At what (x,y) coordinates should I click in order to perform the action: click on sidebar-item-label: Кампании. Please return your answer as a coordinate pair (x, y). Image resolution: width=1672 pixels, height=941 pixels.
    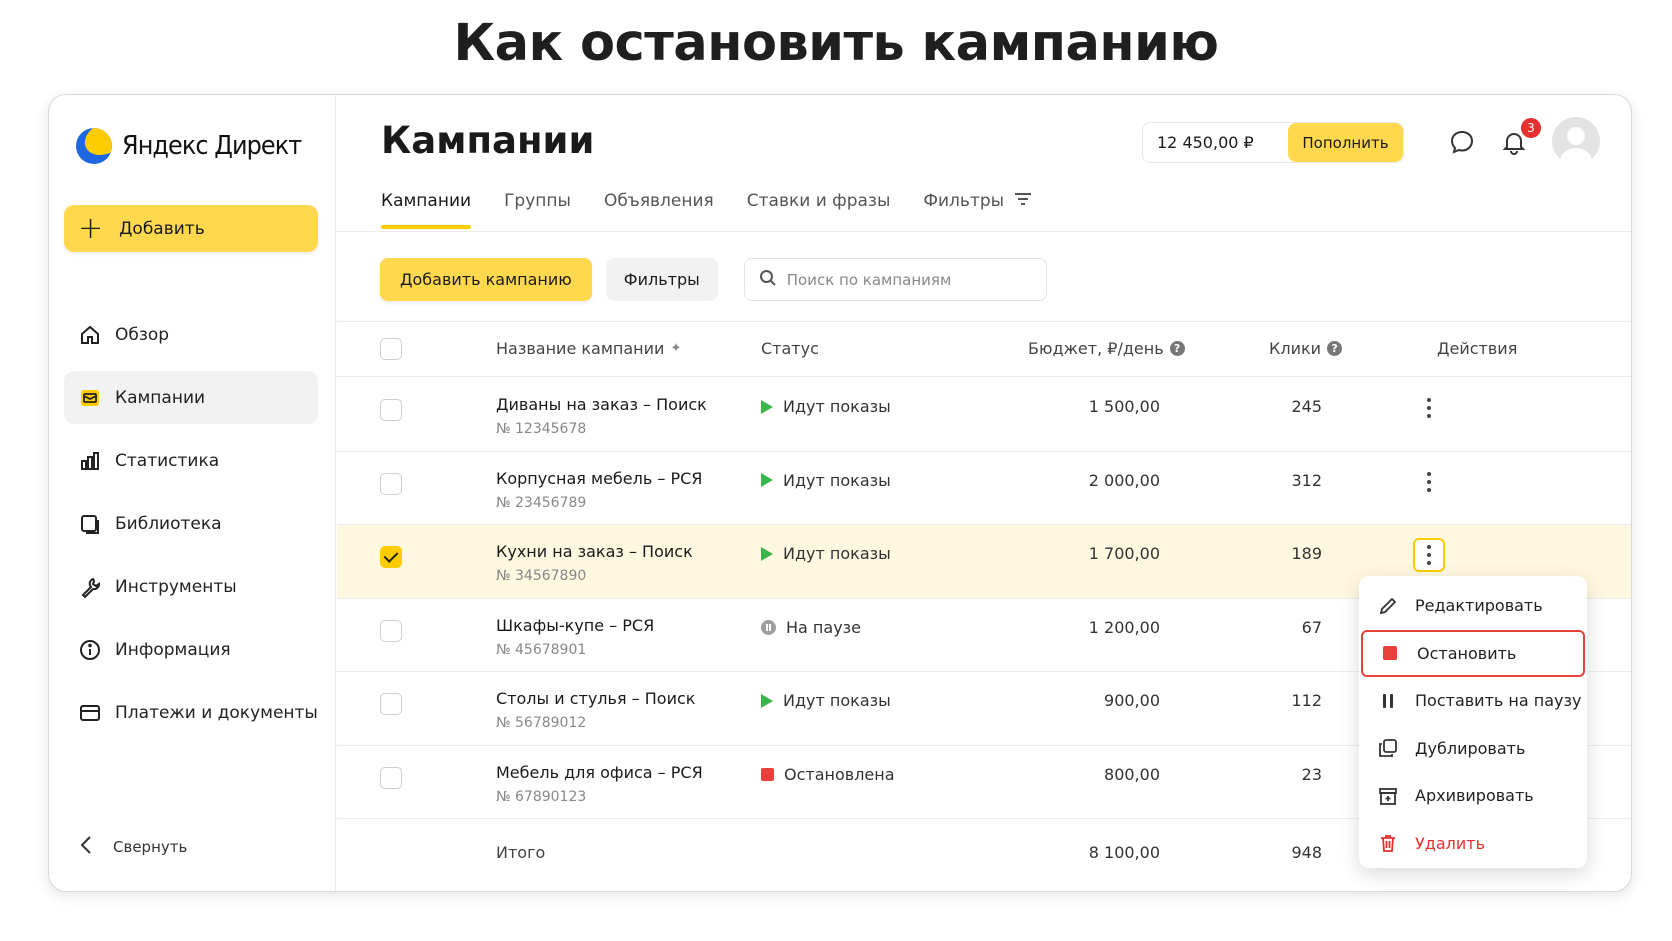
    Looking at the image, I should click on (160, 397).